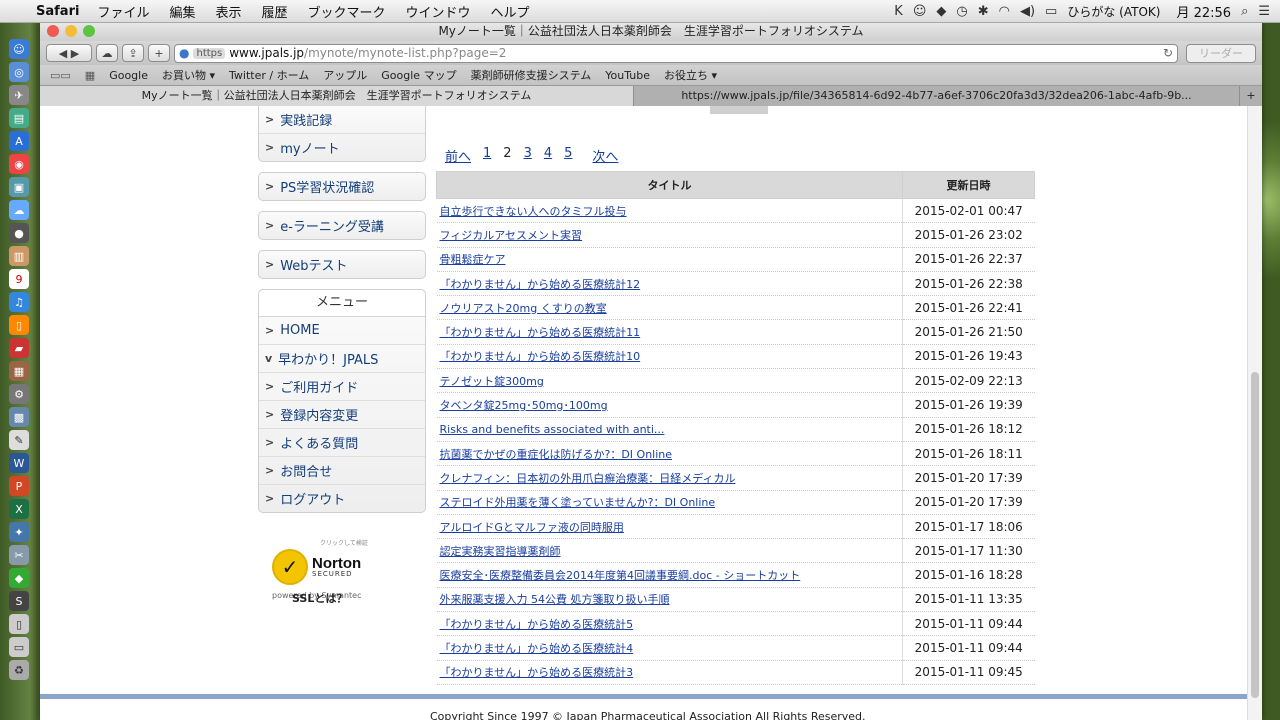 This screenshot has height=720, width=1280. What do you see at coordinates (345, 75) in the screenshot?
I see `bookmark-item: アップル` at bounding box center [345, 75].